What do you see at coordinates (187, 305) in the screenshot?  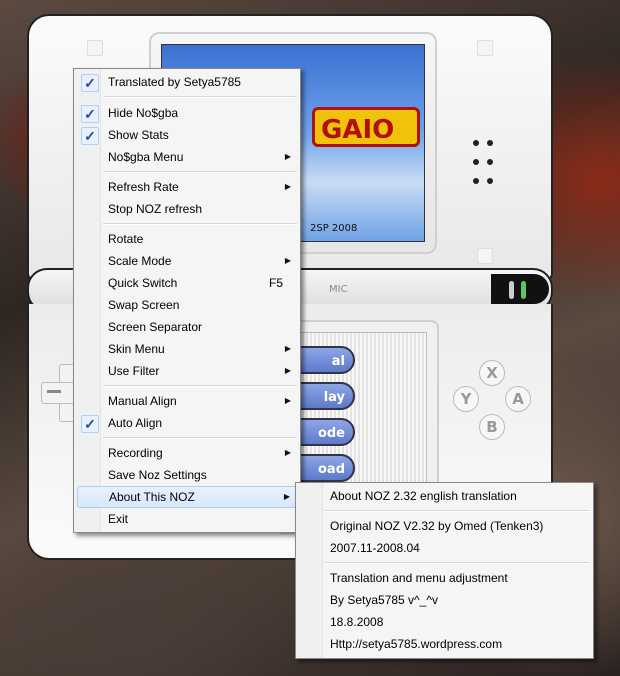 I see `menu-item-swap-screen: Swap Screen` at bounding box center [187, 305].